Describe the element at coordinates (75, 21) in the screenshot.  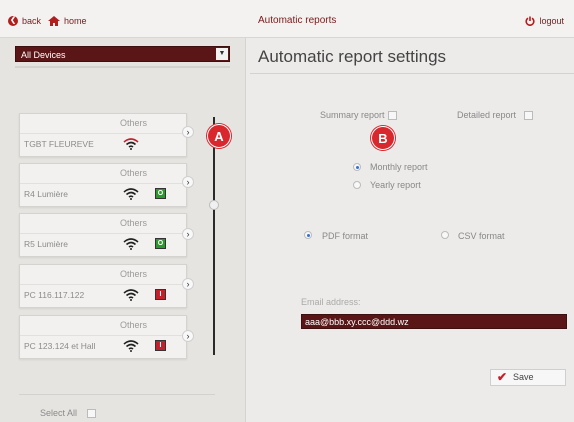
I see `home-label: home` at that location.